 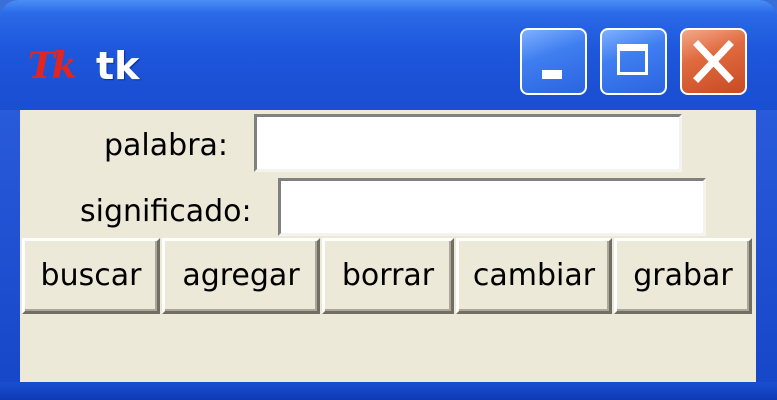 What do you see at coordinates (553, 61) in the screenshot?
I see `minimize-button` at bounding box center [553, 61].